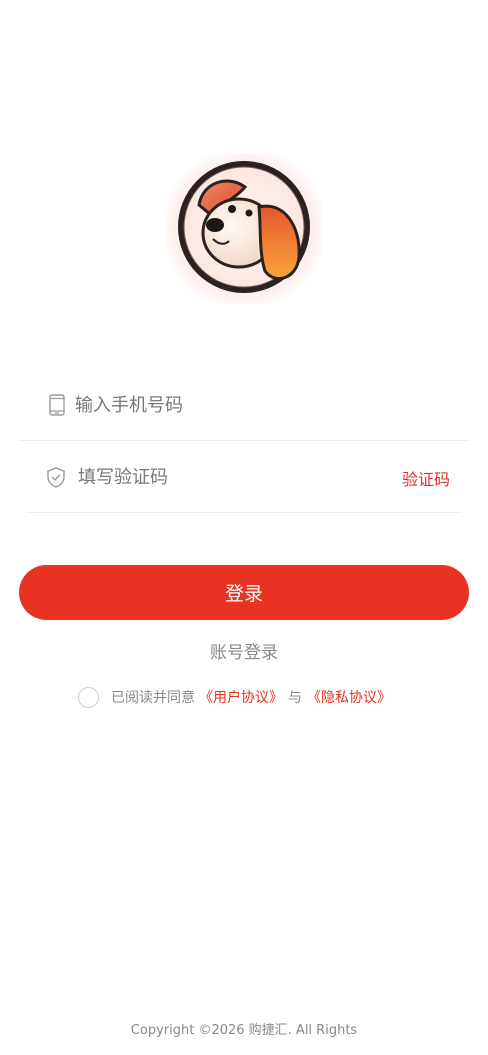 The height and width of the screenshot is (1055, 488). I want to click on get-code-button: 验证码, so click(426, 478).